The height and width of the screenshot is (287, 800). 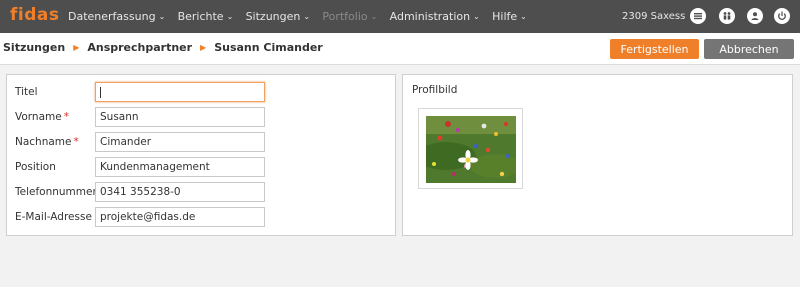 I want to click on field-label: Titel, so click(x=26, y=92).